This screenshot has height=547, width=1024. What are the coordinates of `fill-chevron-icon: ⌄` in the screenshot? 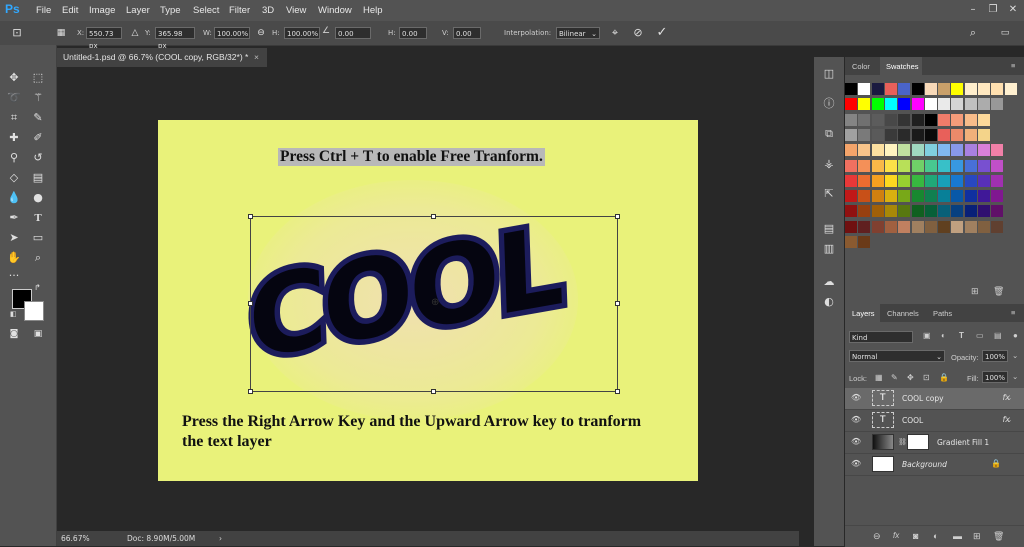 It's located at (1015, 376).